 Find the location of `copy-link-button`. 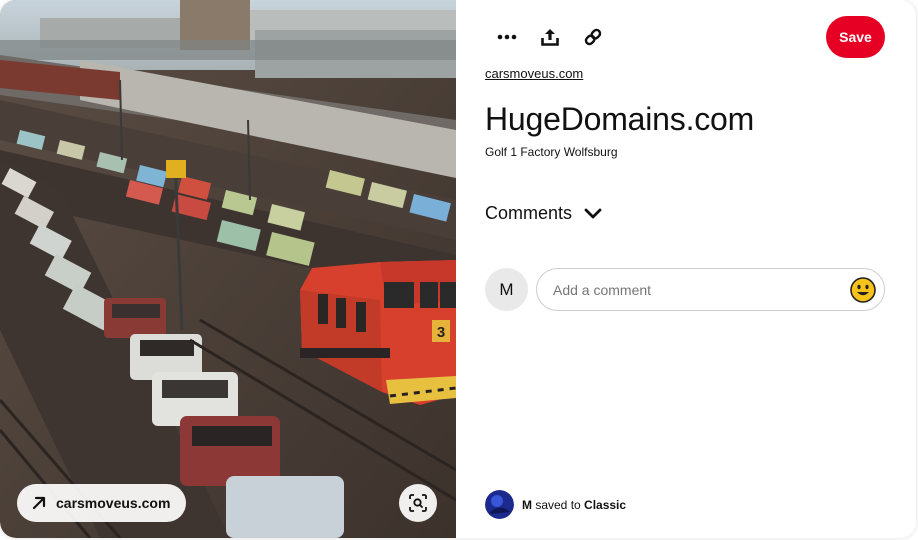

copy-link-button is located at coordinates (593, 37).